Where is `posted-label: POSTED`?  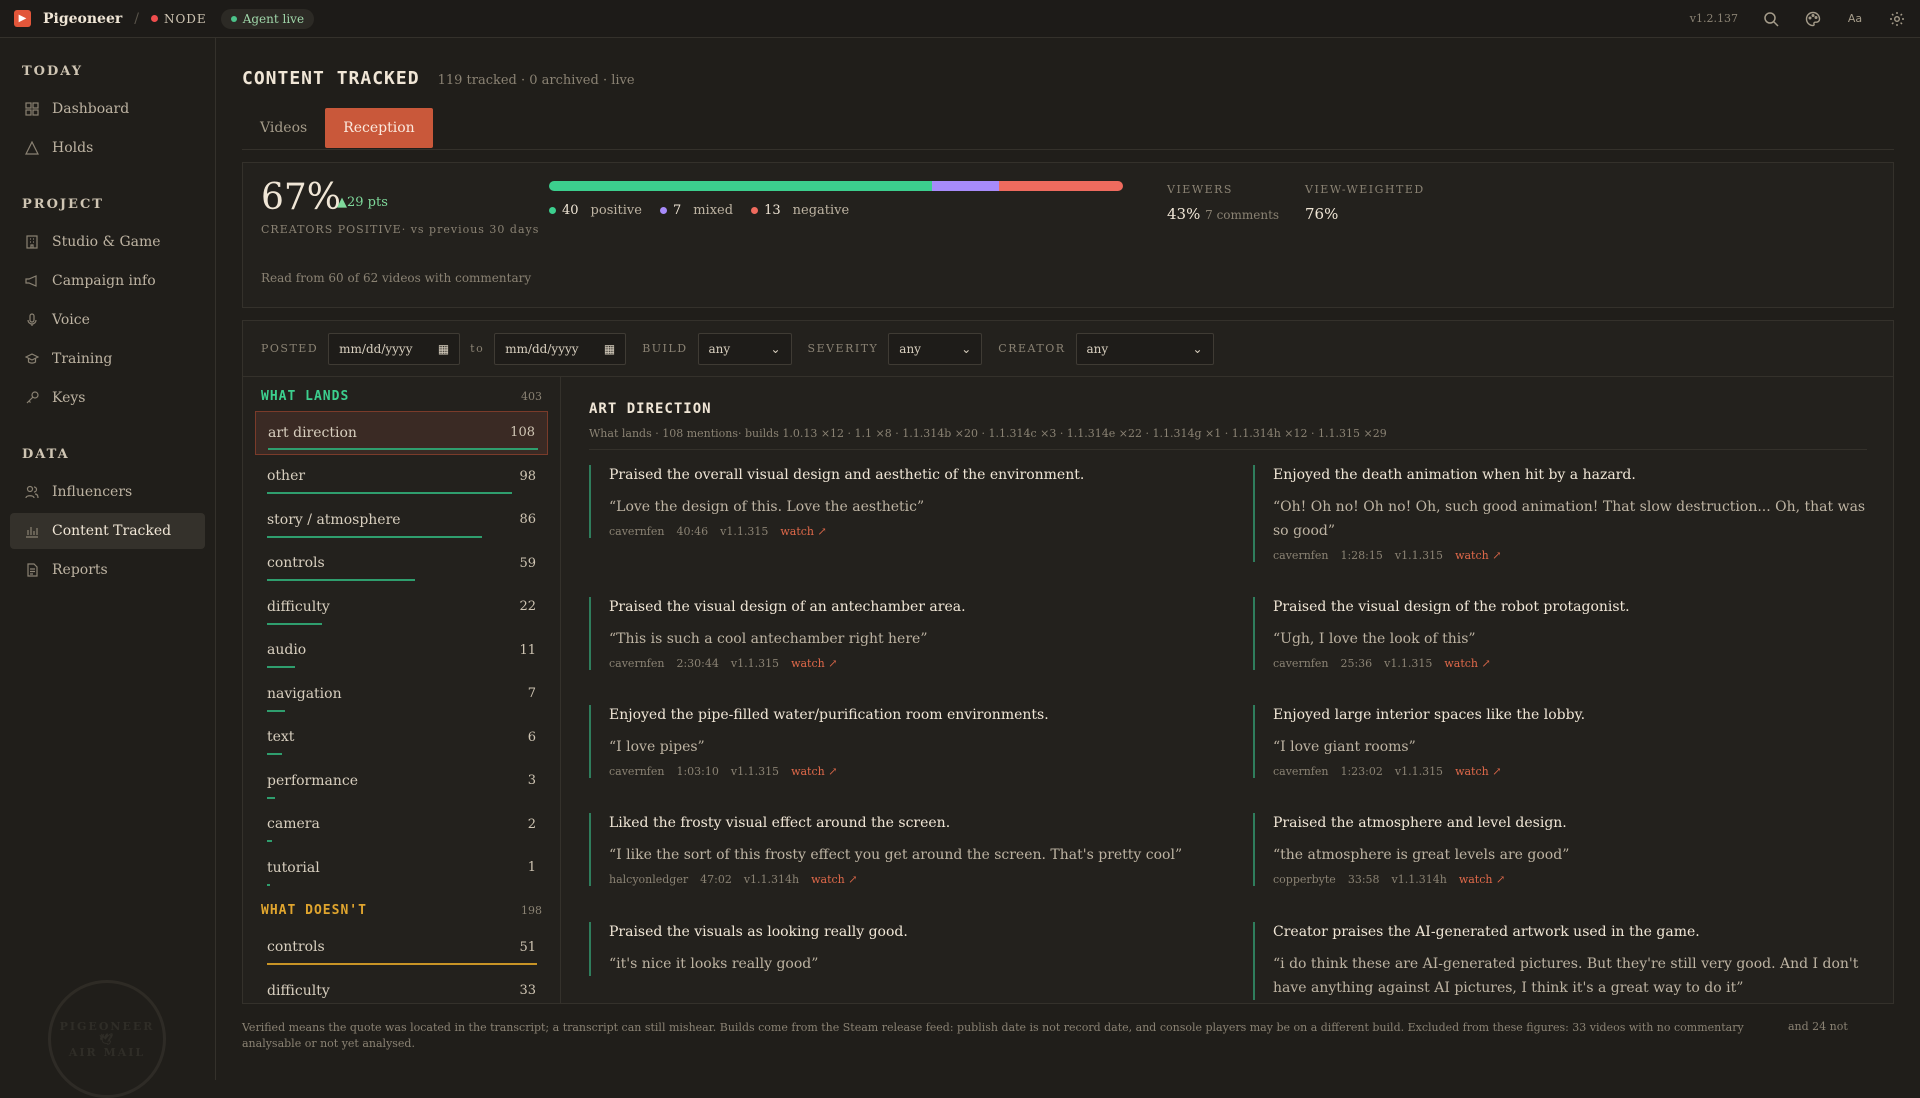 posted-label: POSTED is located at coordinates (290, 348).